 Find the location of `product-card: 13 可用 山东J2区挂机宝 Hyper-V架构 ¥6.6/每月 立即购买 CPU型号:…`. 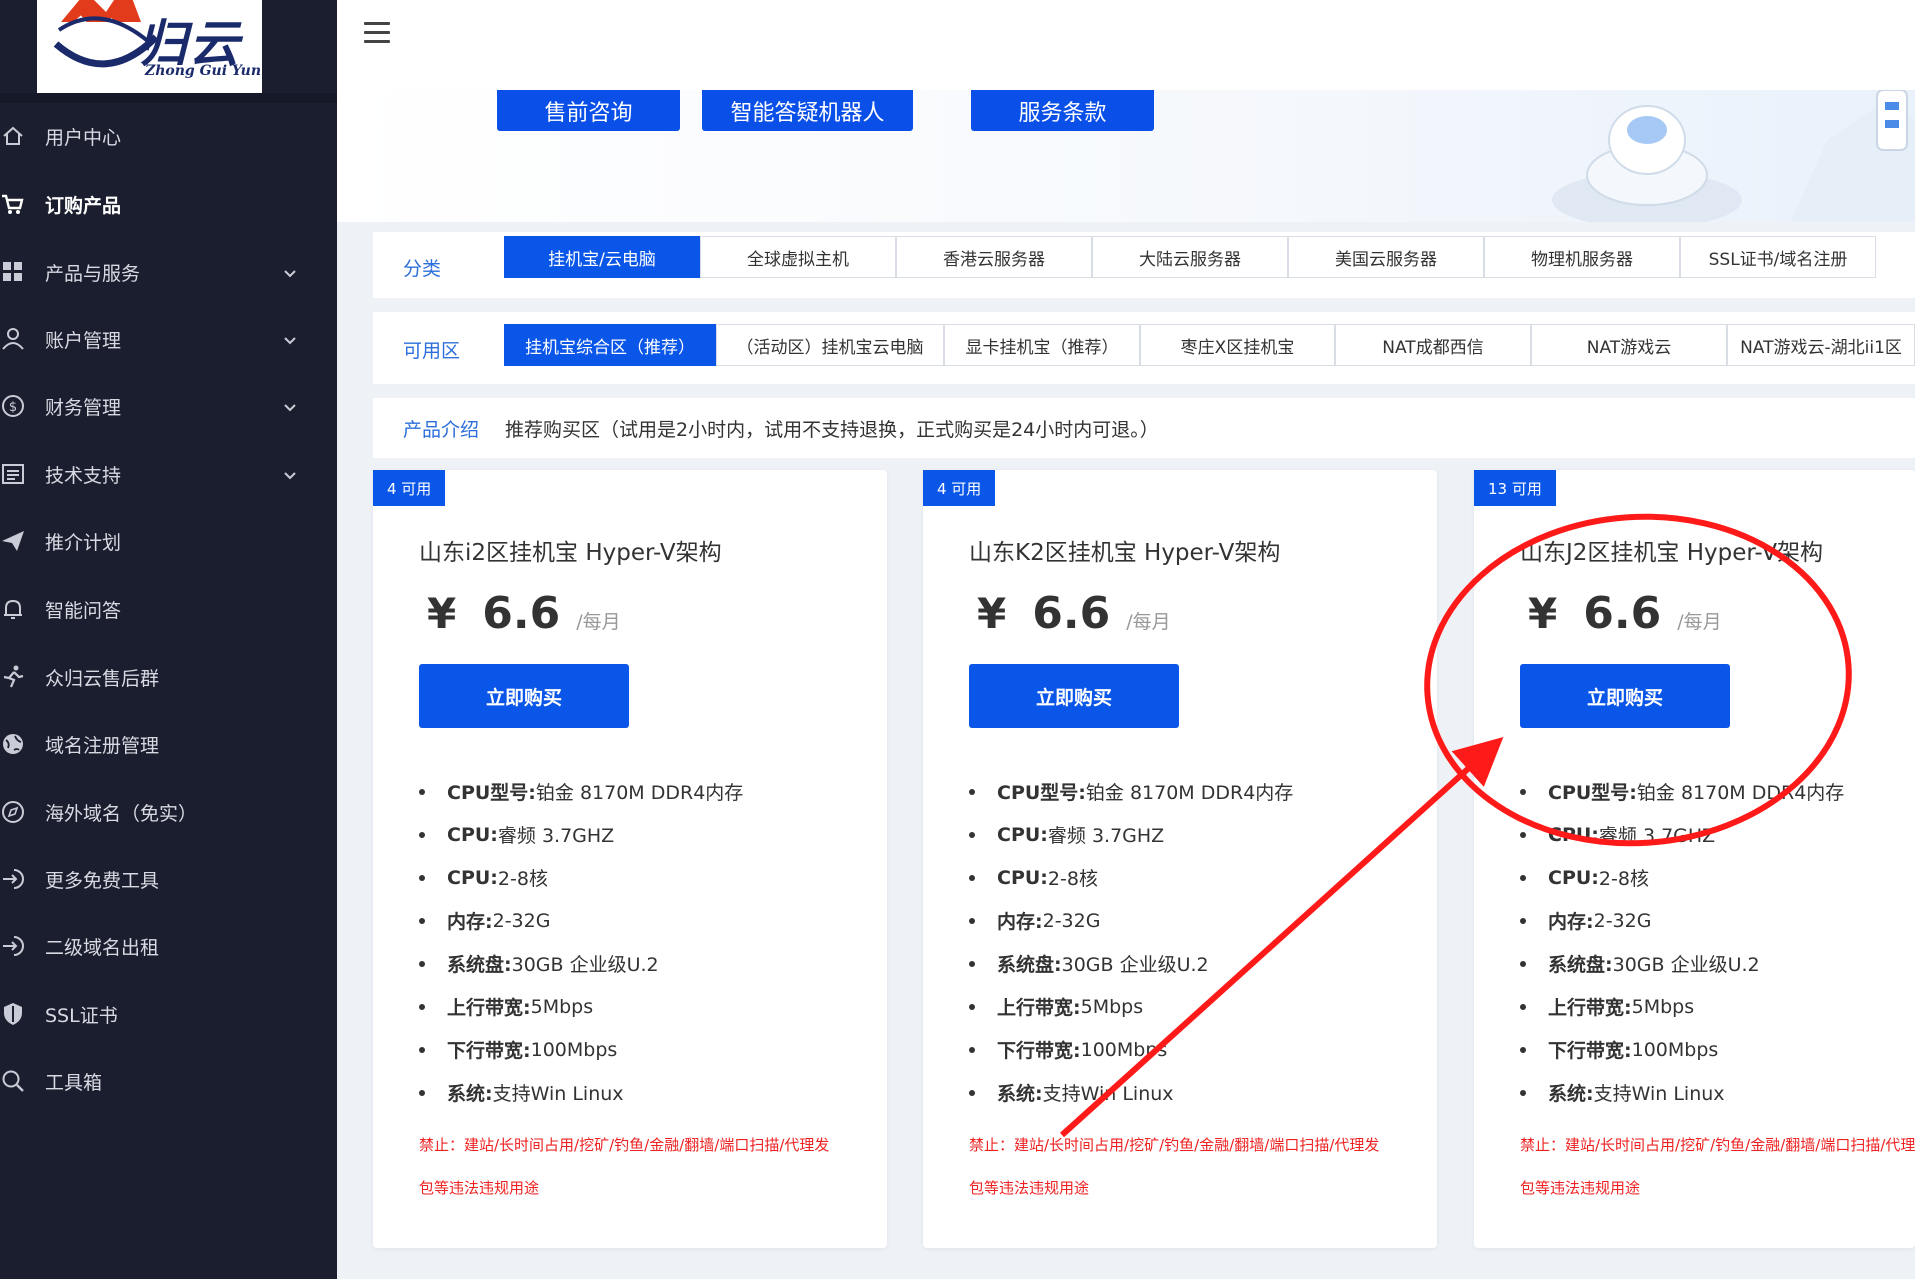

product-card: 13 可用 山东J2区挂机宝 Hyper-V架构 ¥6.6/每月 立即购买 CPU型号:… is located at coordinates (1694, 859).